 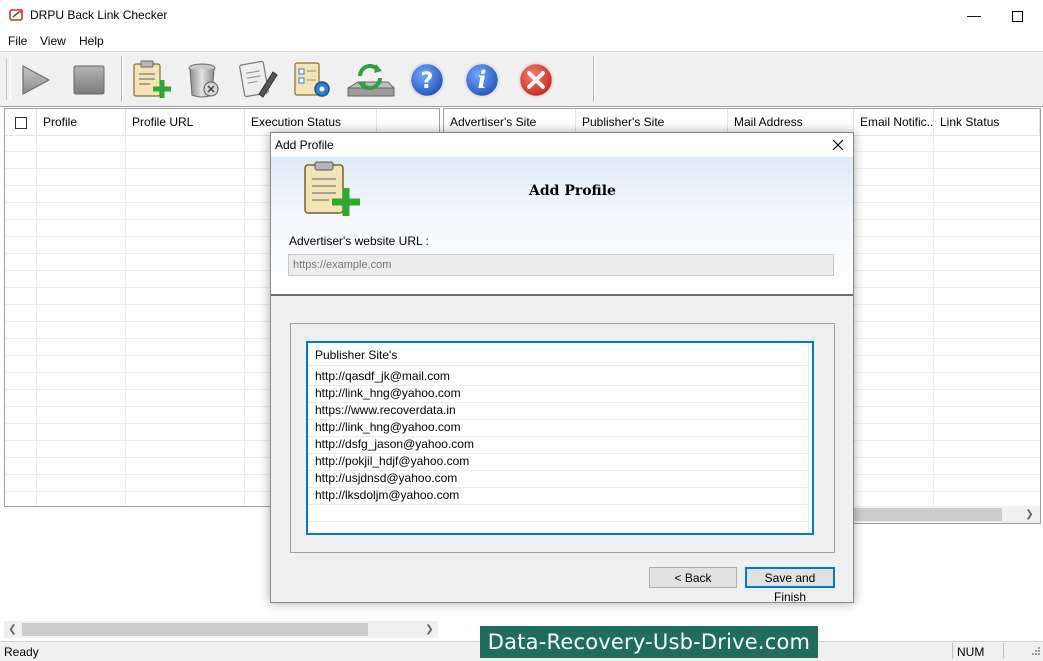 I want to click on toolbar: ? i, so click(x=521, y=79).